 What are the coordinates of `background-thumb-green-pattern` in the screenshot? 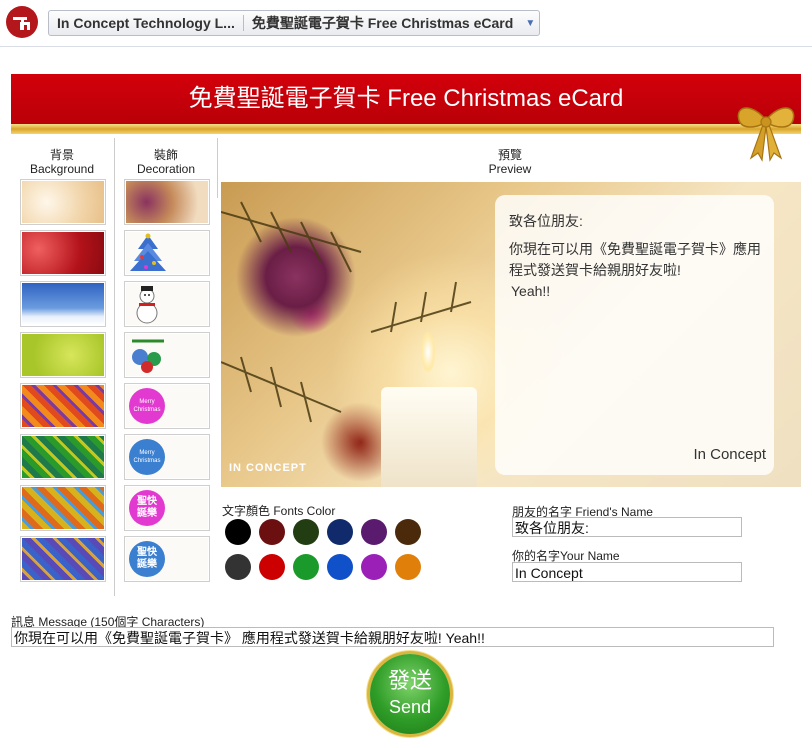 It's located at (63, 457).